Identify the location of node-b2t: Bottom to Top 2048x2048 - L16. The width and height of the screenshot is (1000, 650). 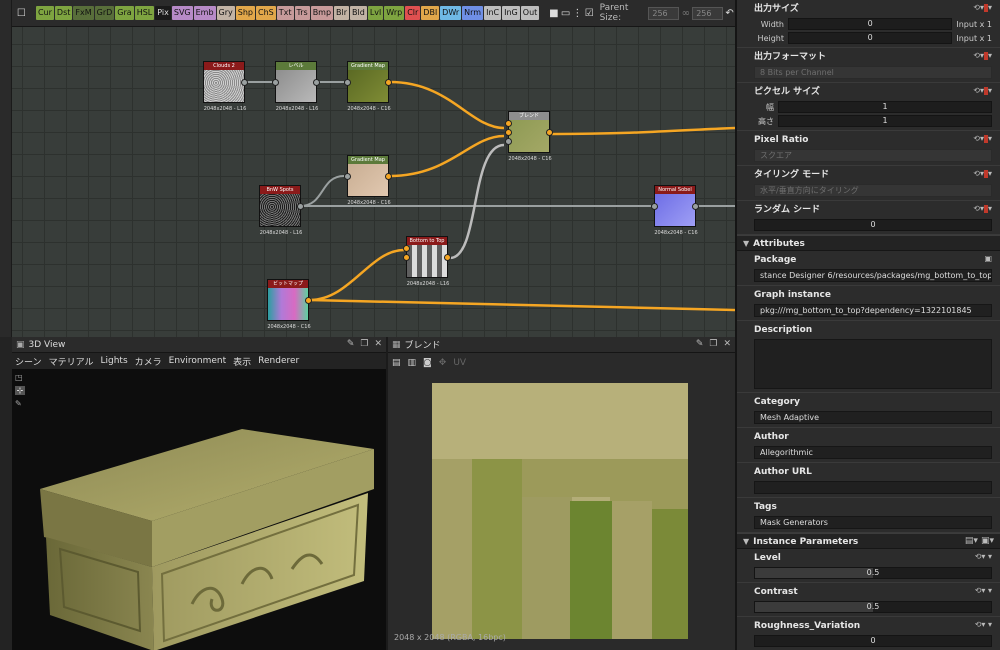
(427, 261).